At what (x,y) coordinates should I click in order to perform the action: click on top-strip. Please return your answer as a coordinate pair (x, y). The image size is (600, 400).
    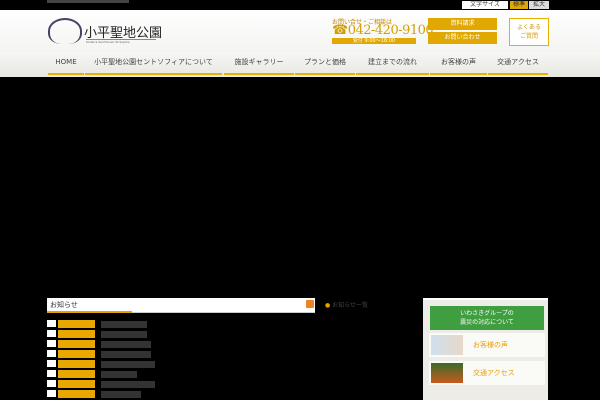
    Looking at the image, I should click on (88, 1).